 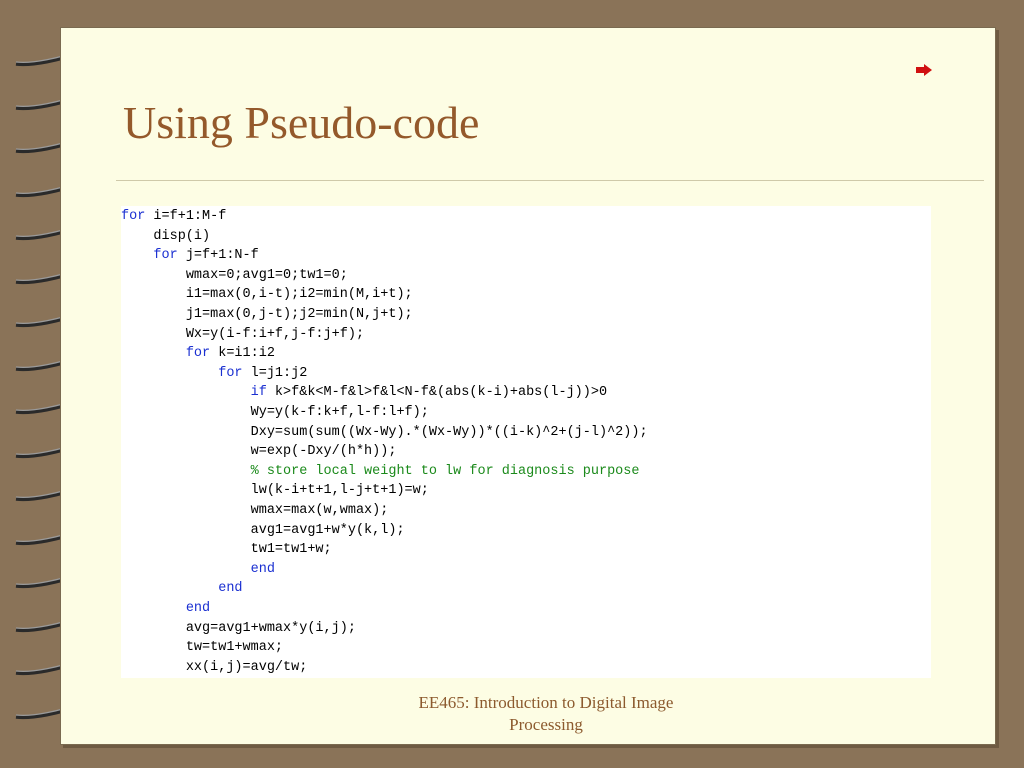 I want to click on code-text: Wy=y(k-f:k+f,l-f:l+f);, so click(x=339, y=412).